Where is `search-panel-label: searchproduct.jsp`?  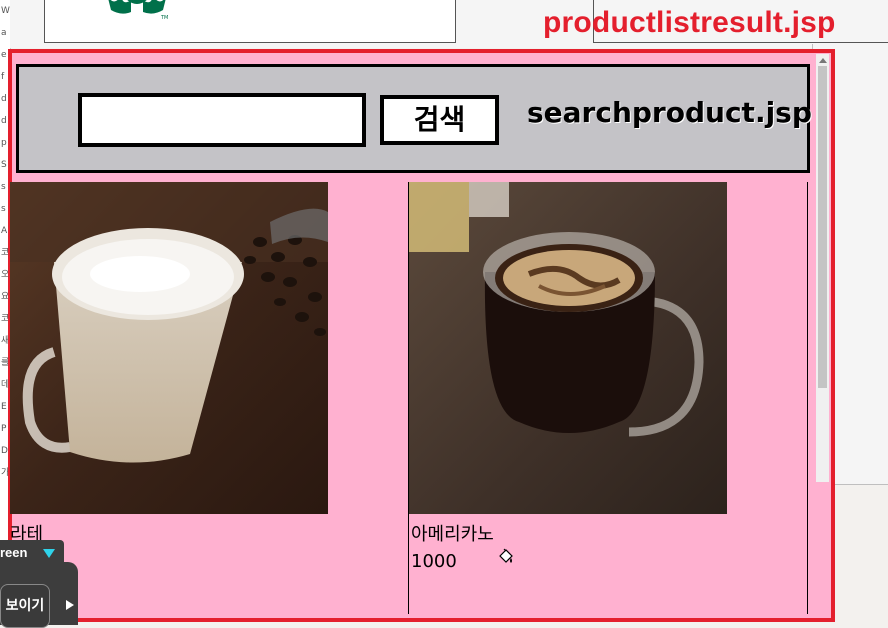 search-panel-label: searchproduct.jsp is located at coordinates (669, 112).